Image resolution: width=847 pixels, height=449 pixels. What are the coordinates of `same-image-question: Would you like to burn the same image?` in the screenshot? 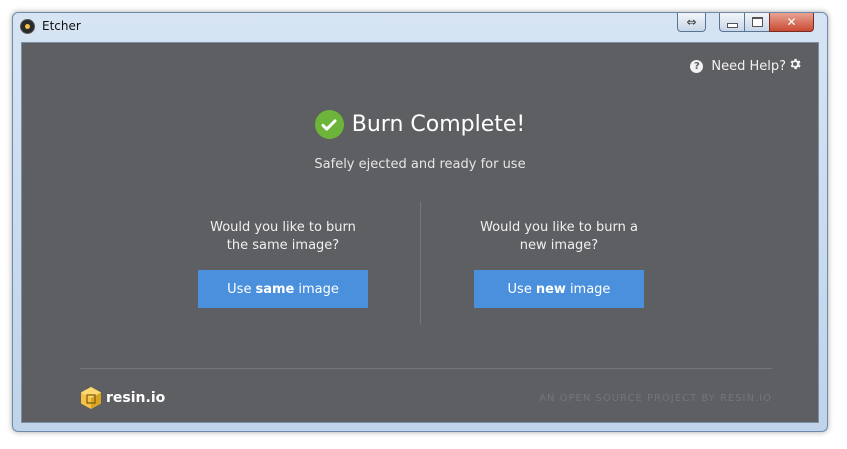 It's located at (283, 236).